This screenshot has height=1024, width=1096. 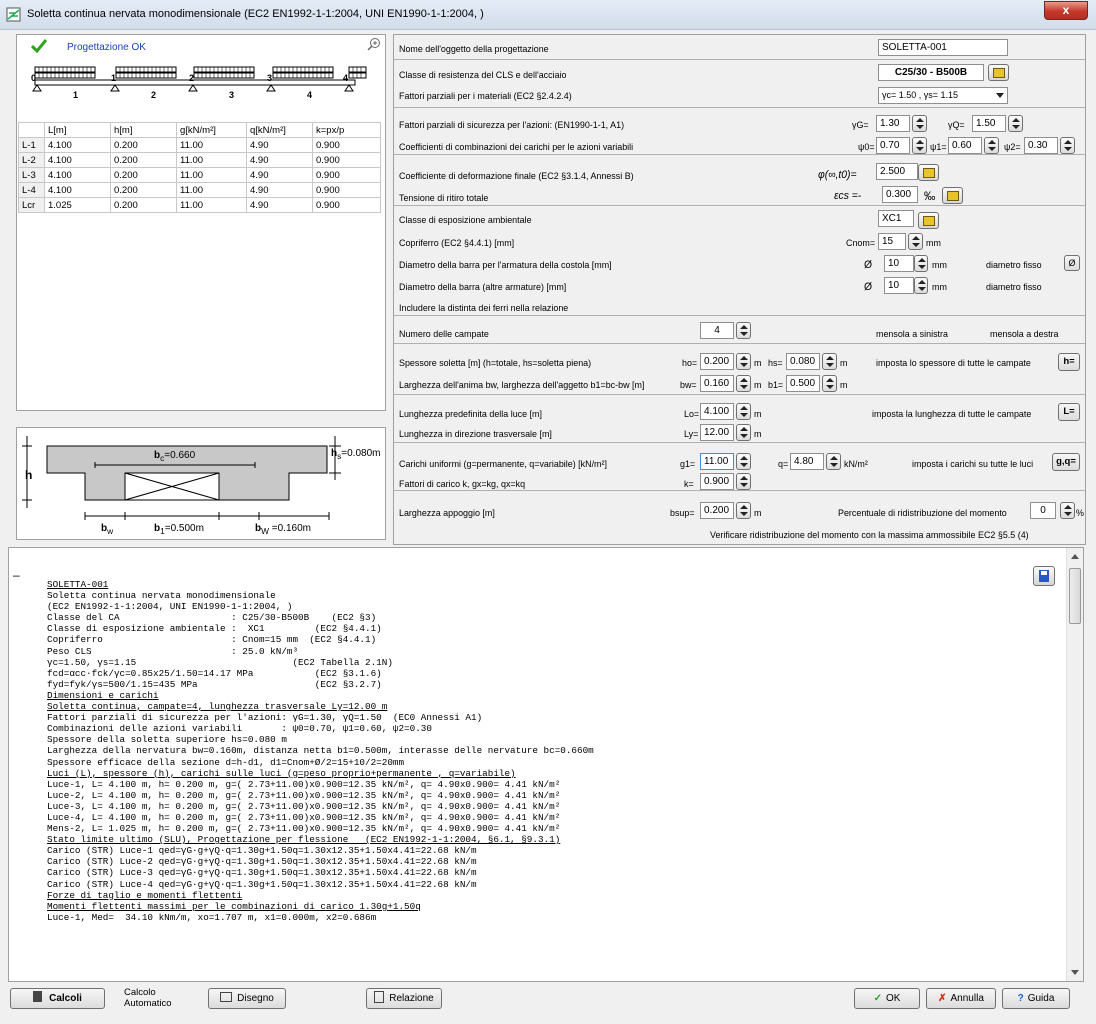 I want to click on psi2-input: 0.30, so click(x=1041, y=145).